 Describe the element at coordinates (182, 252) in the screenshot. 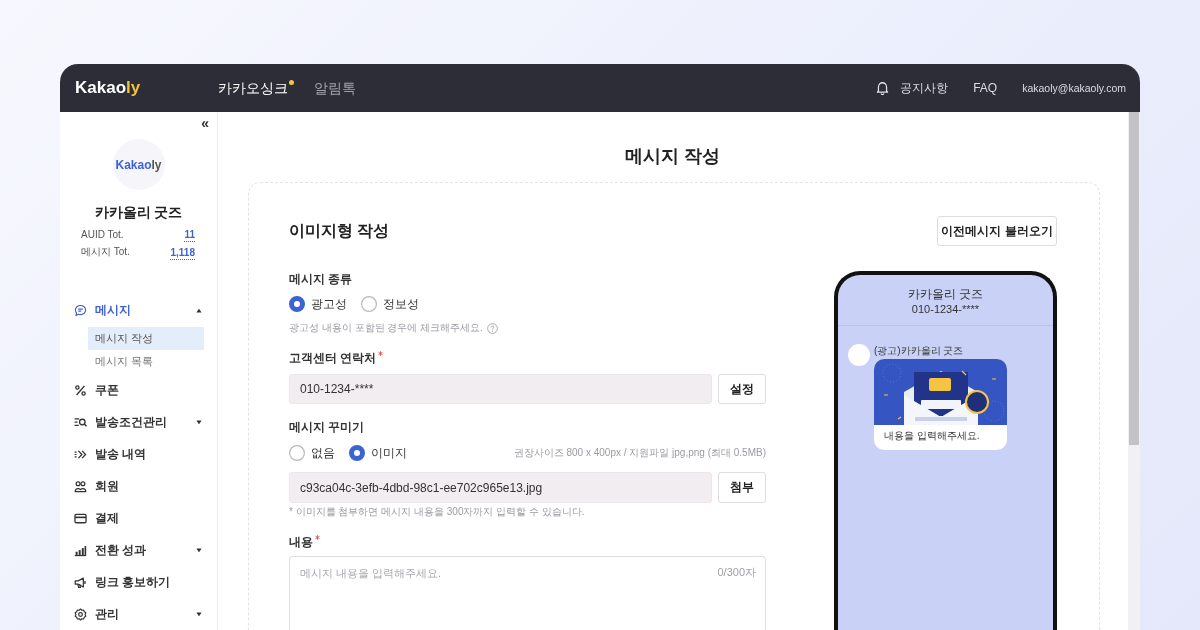

I see `stat-value-link: 1,118` at that location.